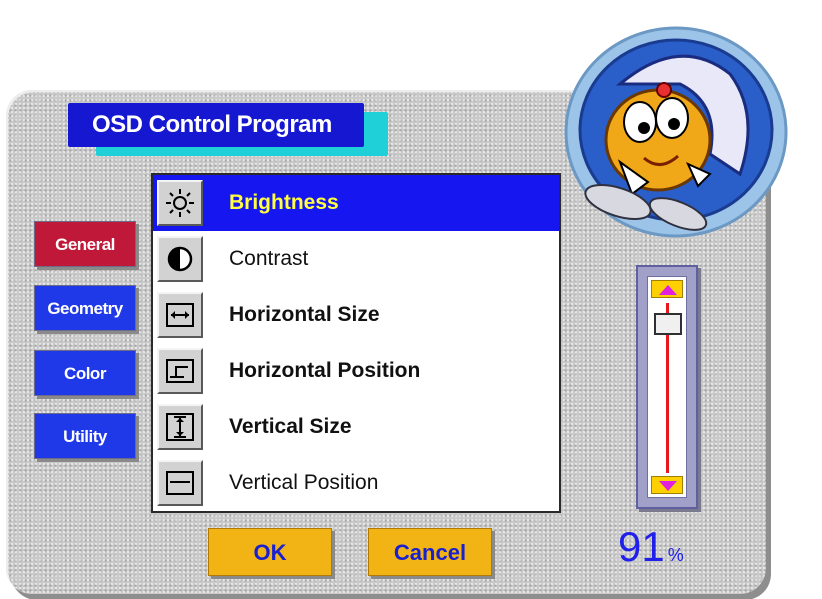 This screenshot has width=822, height=599. Describe the element at coordinates (356, 203) in the screenshot. I see `list-item-brightness: Brightness` at that location.